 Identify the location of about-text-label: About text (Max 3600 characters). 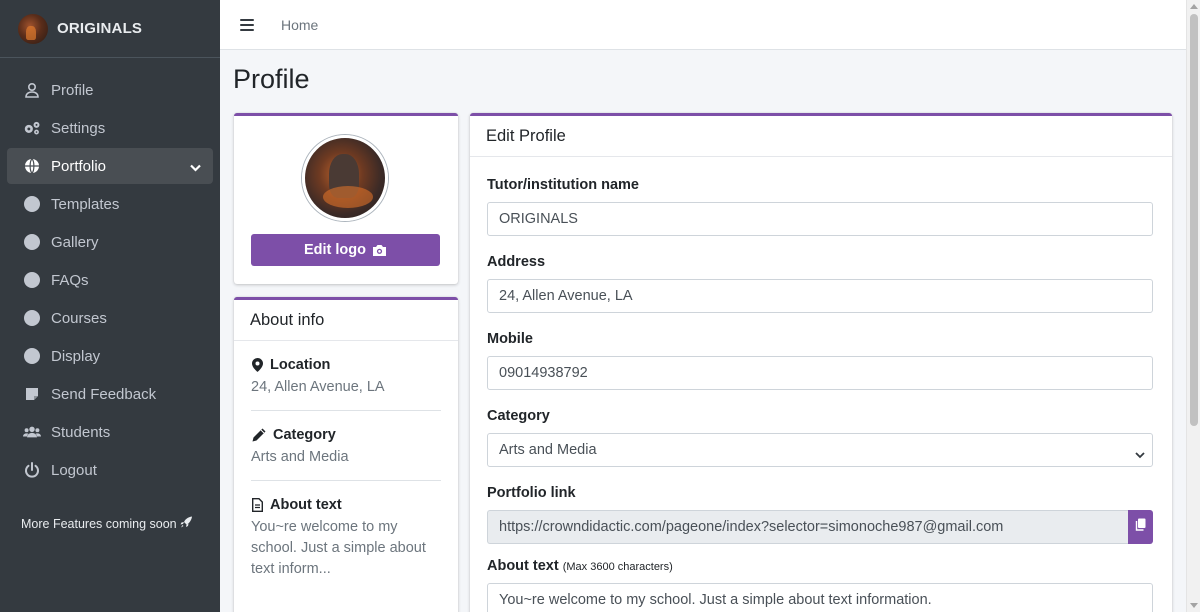
(821, 566).